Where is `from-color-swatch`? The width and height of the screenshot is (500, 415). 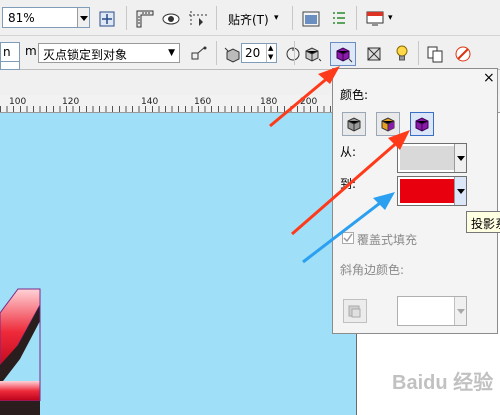
from-color-swatch is located at coordinates (427, 158).